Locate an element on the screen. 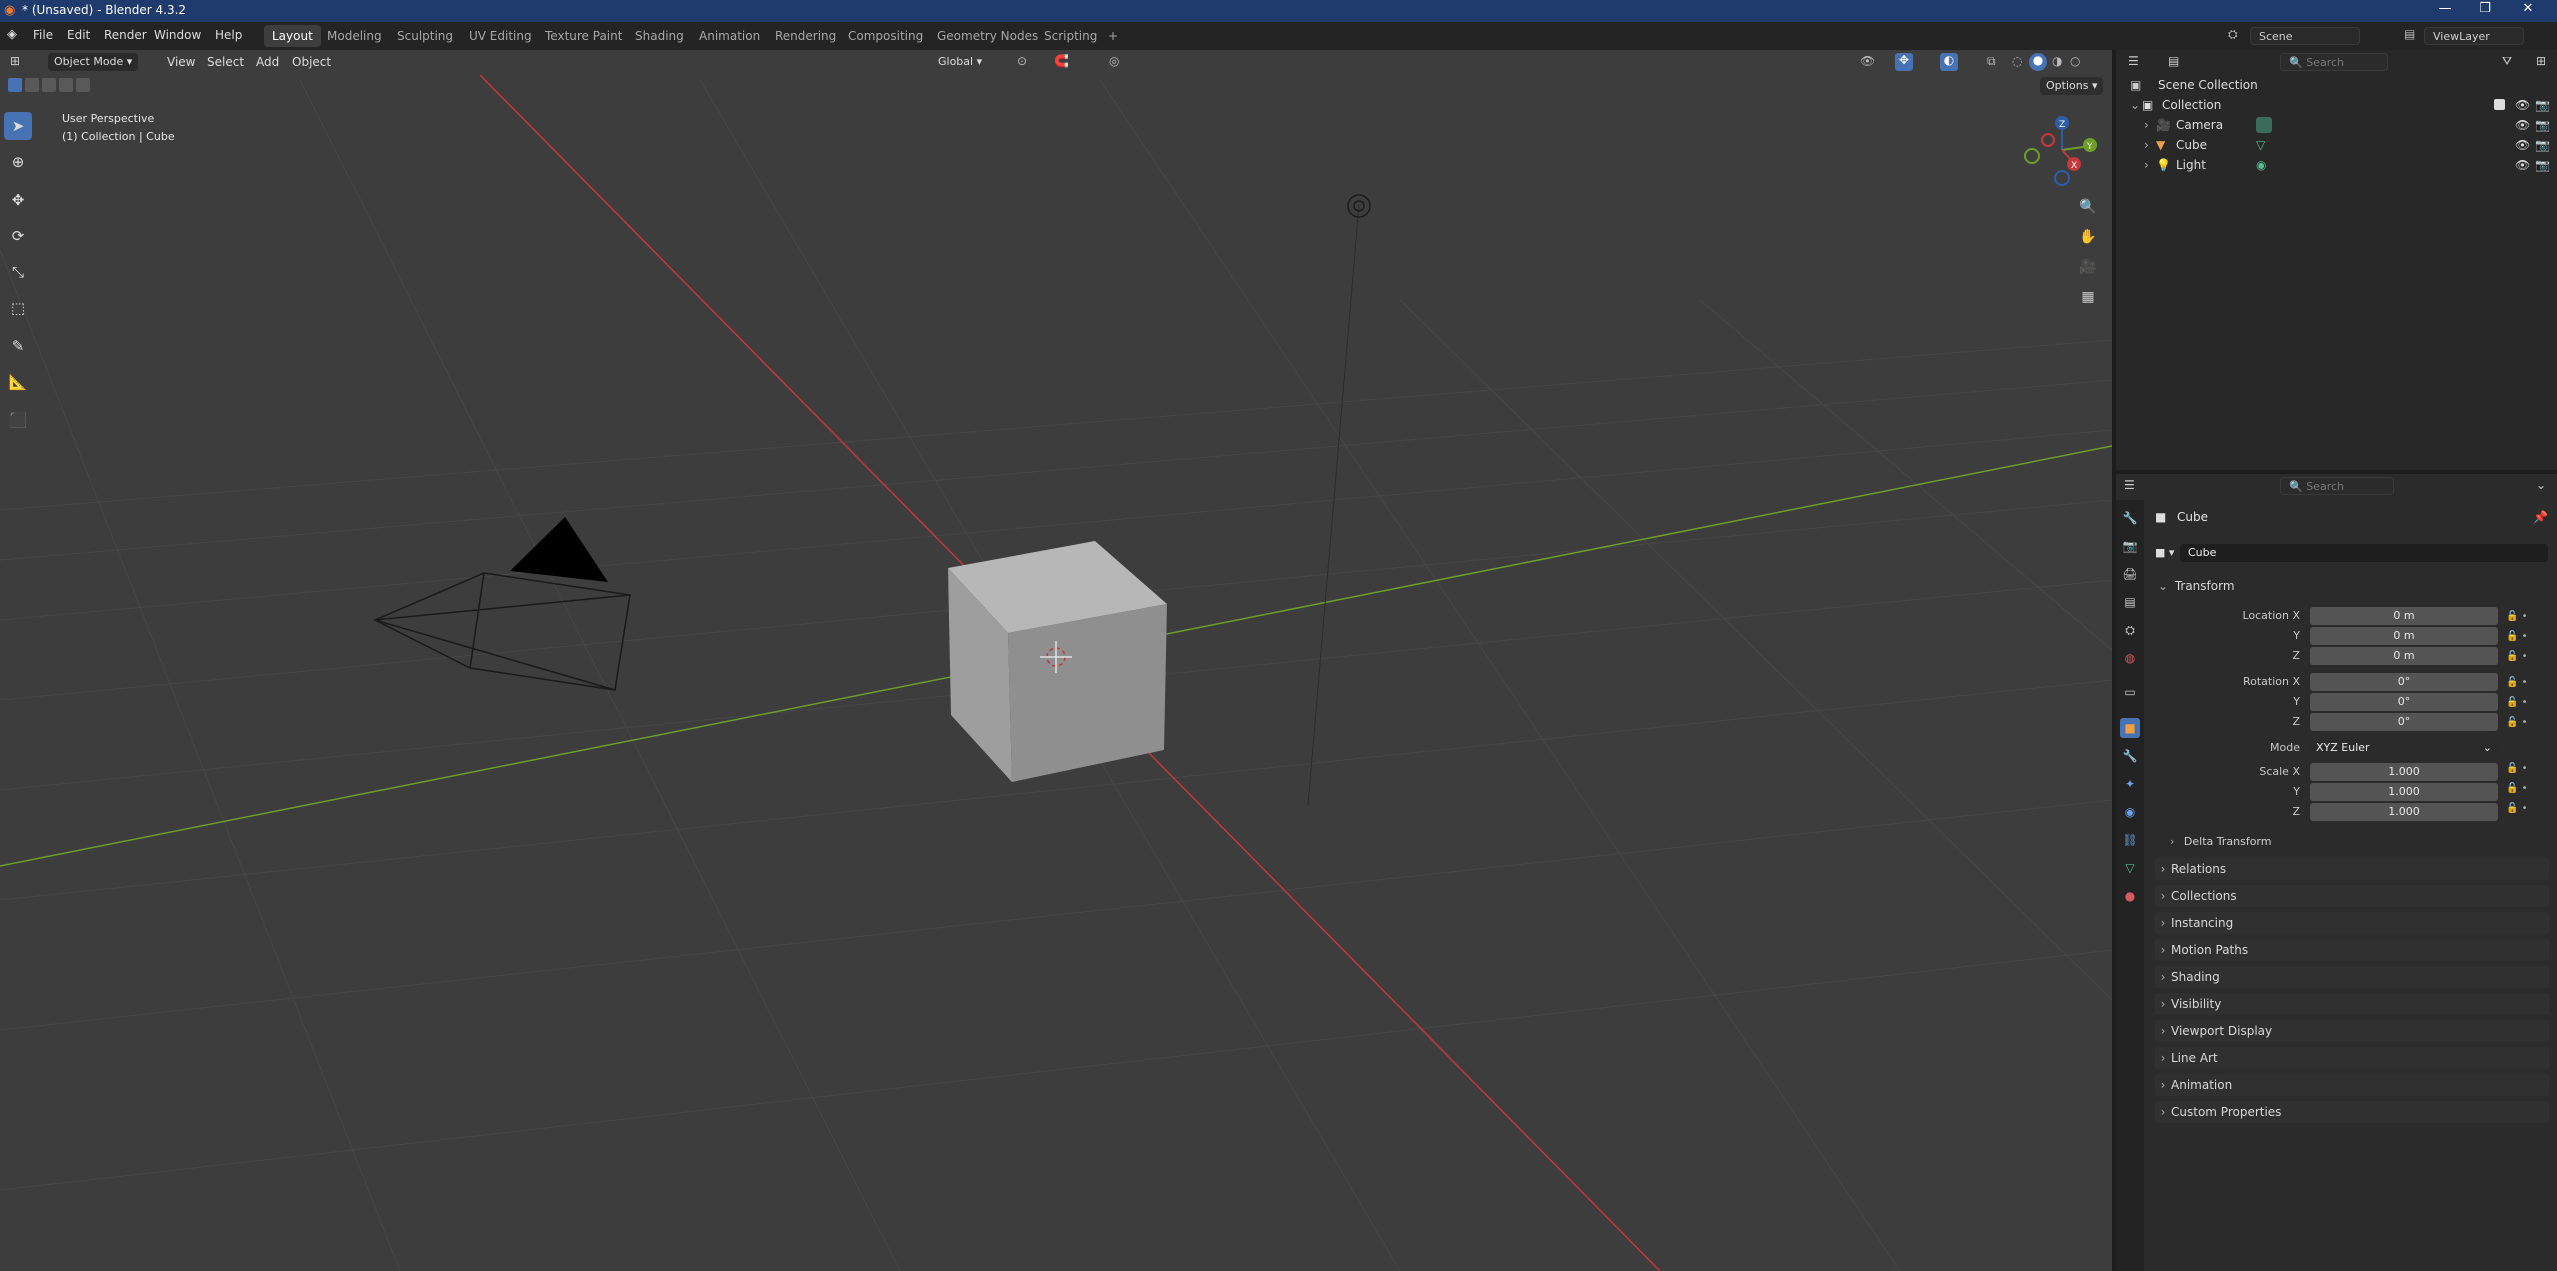  tab-uv-editing: UV Editing is located at coordinates (500, 36).